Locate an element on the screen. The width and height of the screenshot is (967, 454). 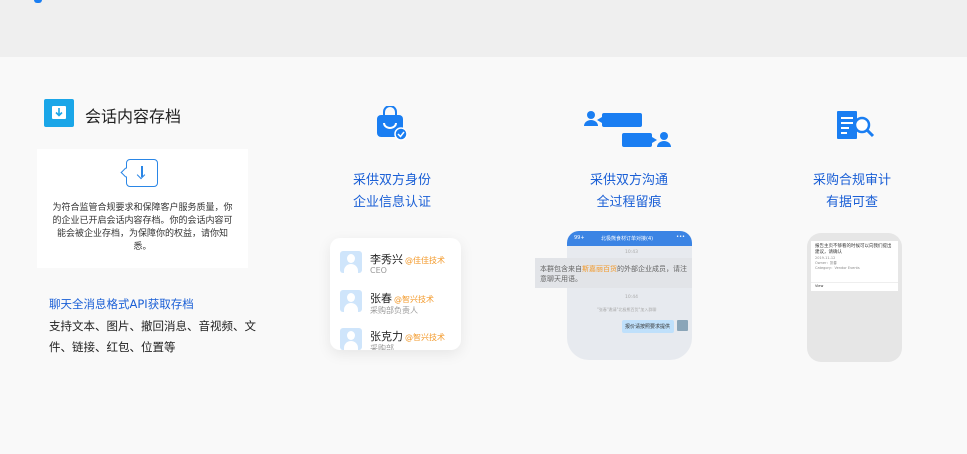
communication-line1: 采供双方沟通 is located at coordinates (628, 180).